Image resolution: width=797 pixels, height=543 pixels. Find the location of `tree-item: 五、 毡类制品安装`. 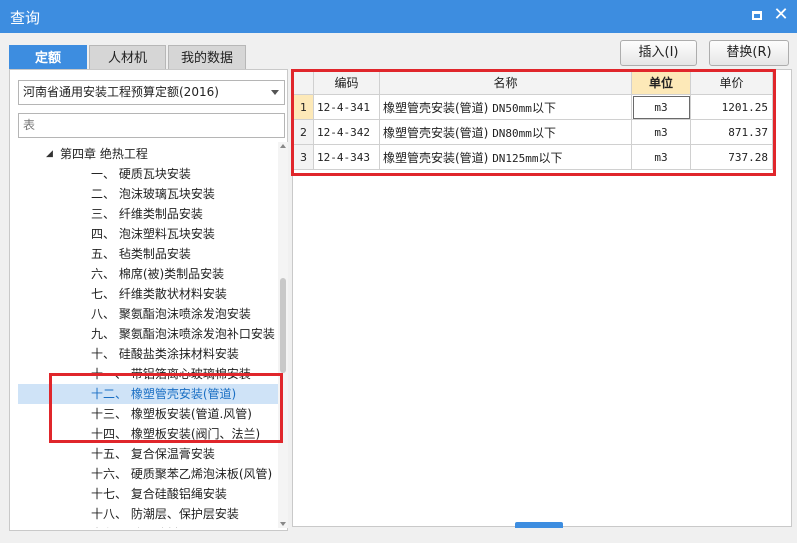

tree-item: 五、 毡类制品安装 is located at coordinates (148, 254).